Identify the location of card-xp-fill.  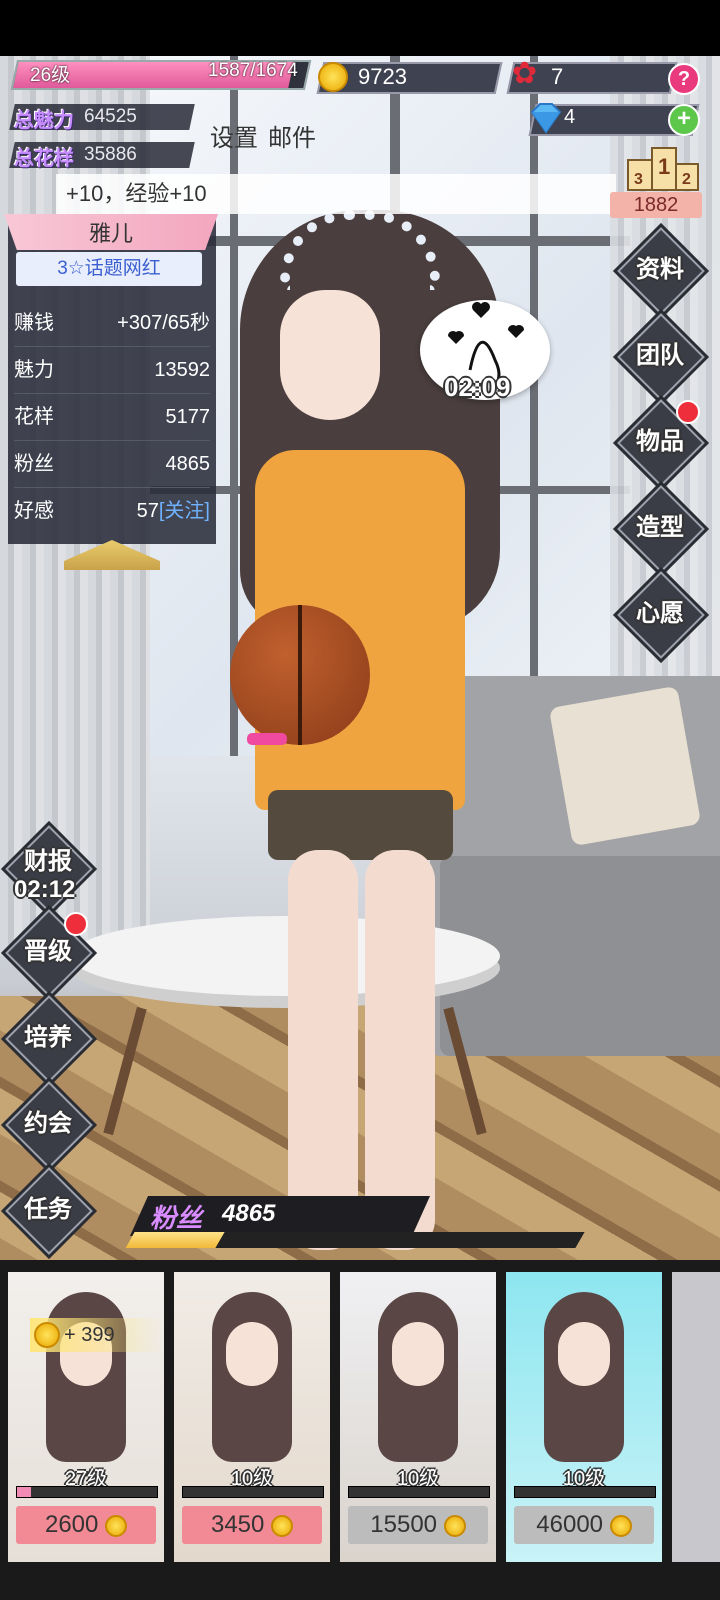
(24, 1492).